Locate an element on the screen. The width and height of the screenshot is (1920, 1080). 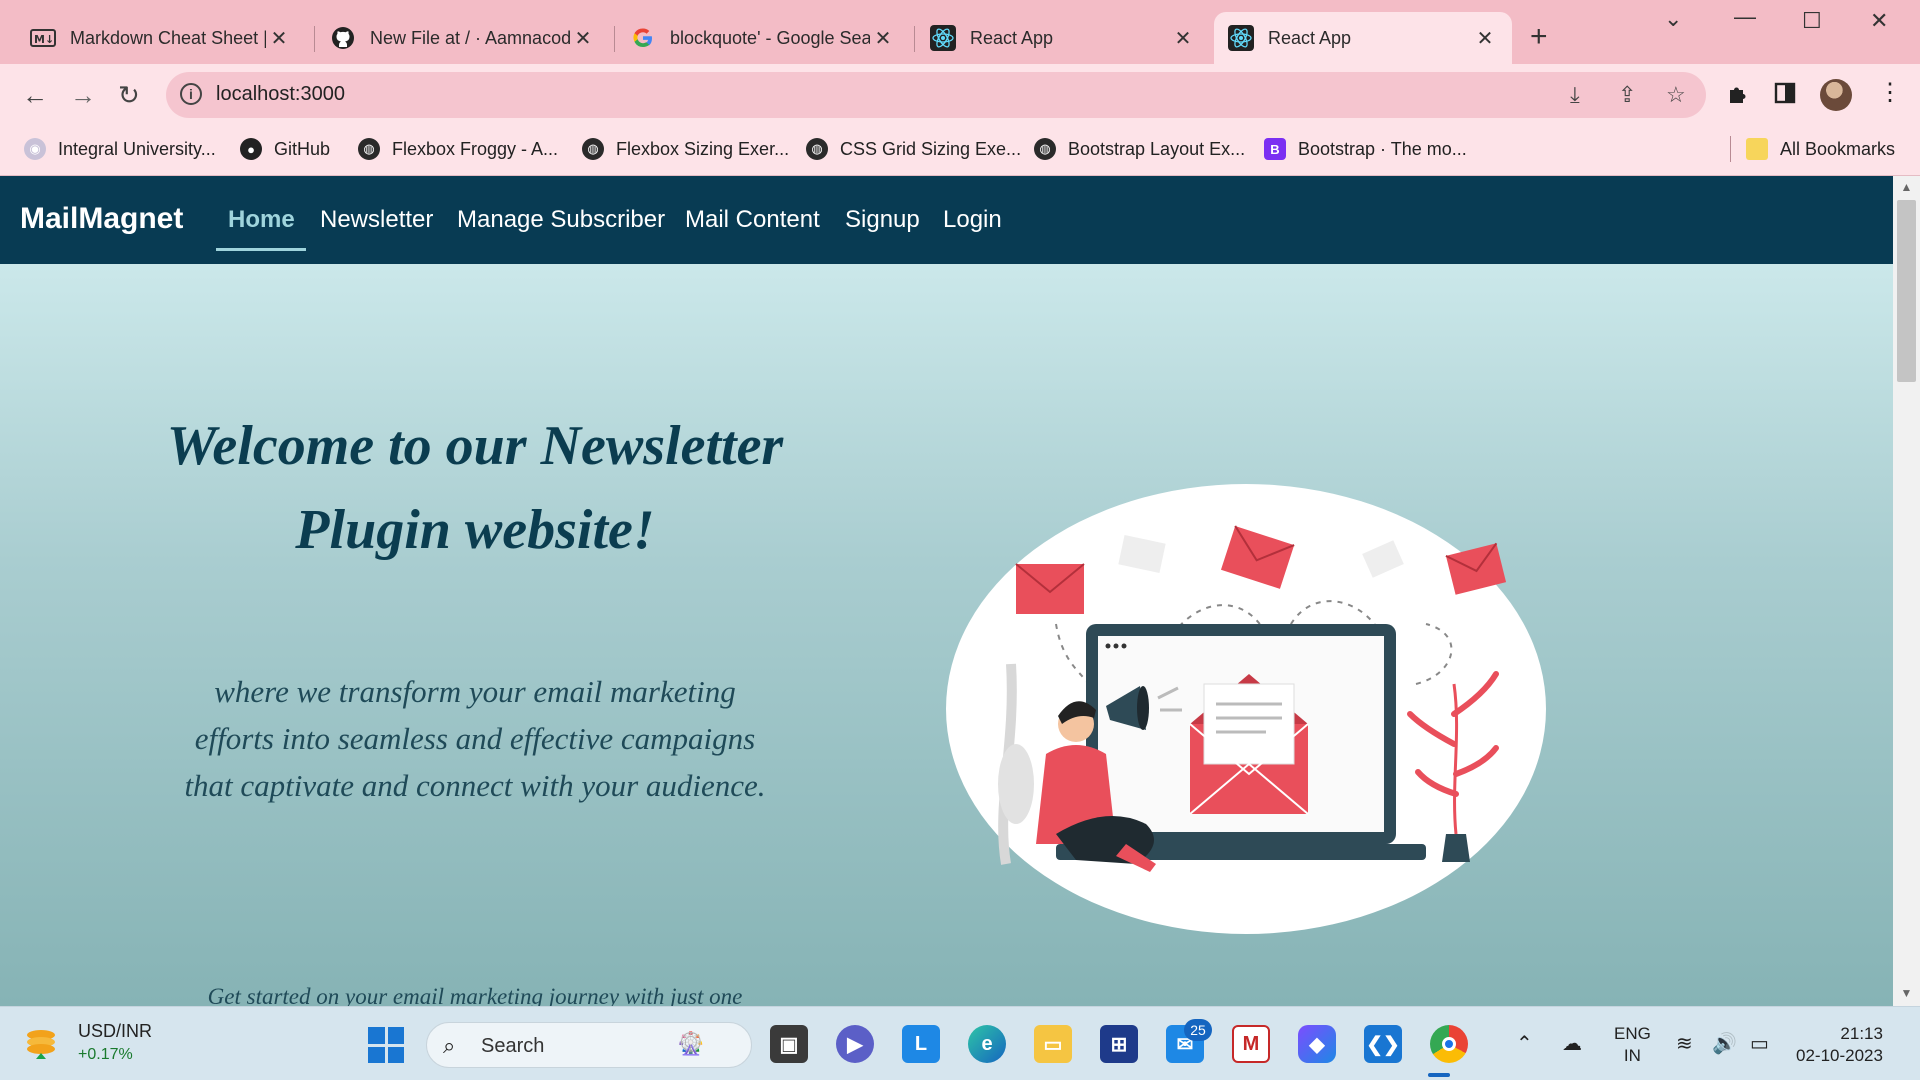
scroll-down-arrow-icon: ▼ is located at coordinates (1906, 993).